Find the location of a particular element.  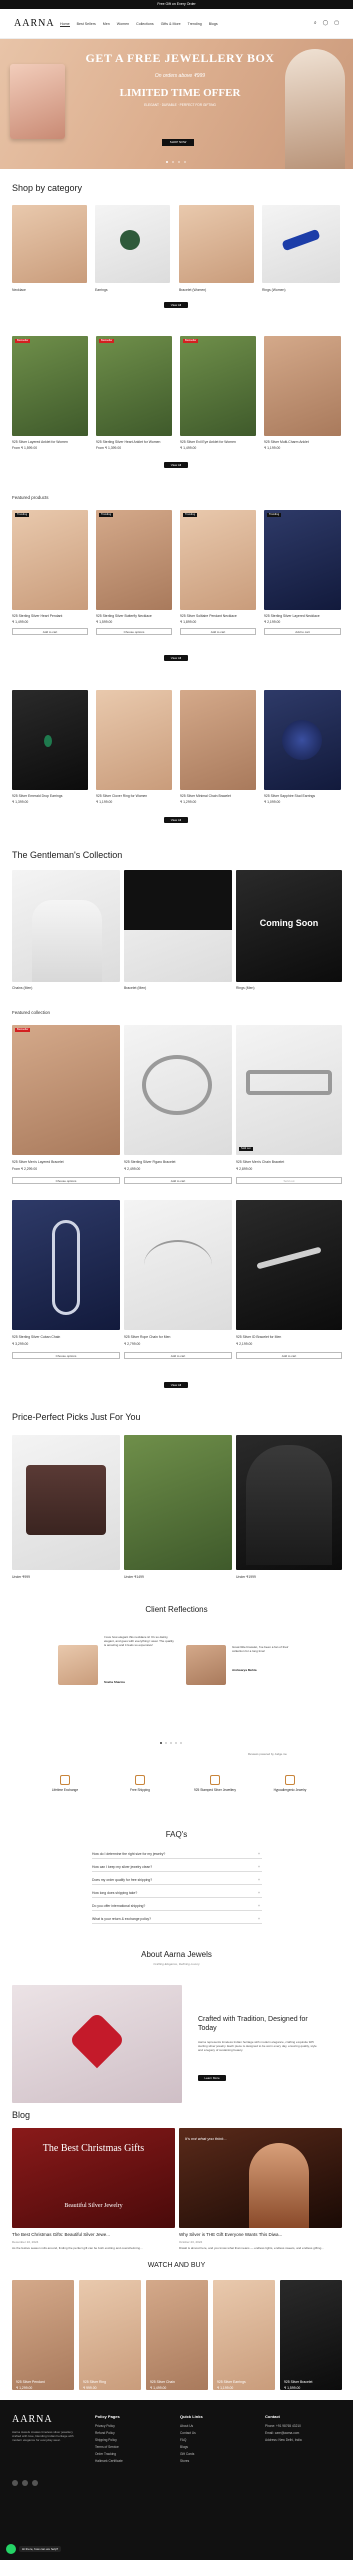

gents-bracelet-image is located at coordinates (178, 926).